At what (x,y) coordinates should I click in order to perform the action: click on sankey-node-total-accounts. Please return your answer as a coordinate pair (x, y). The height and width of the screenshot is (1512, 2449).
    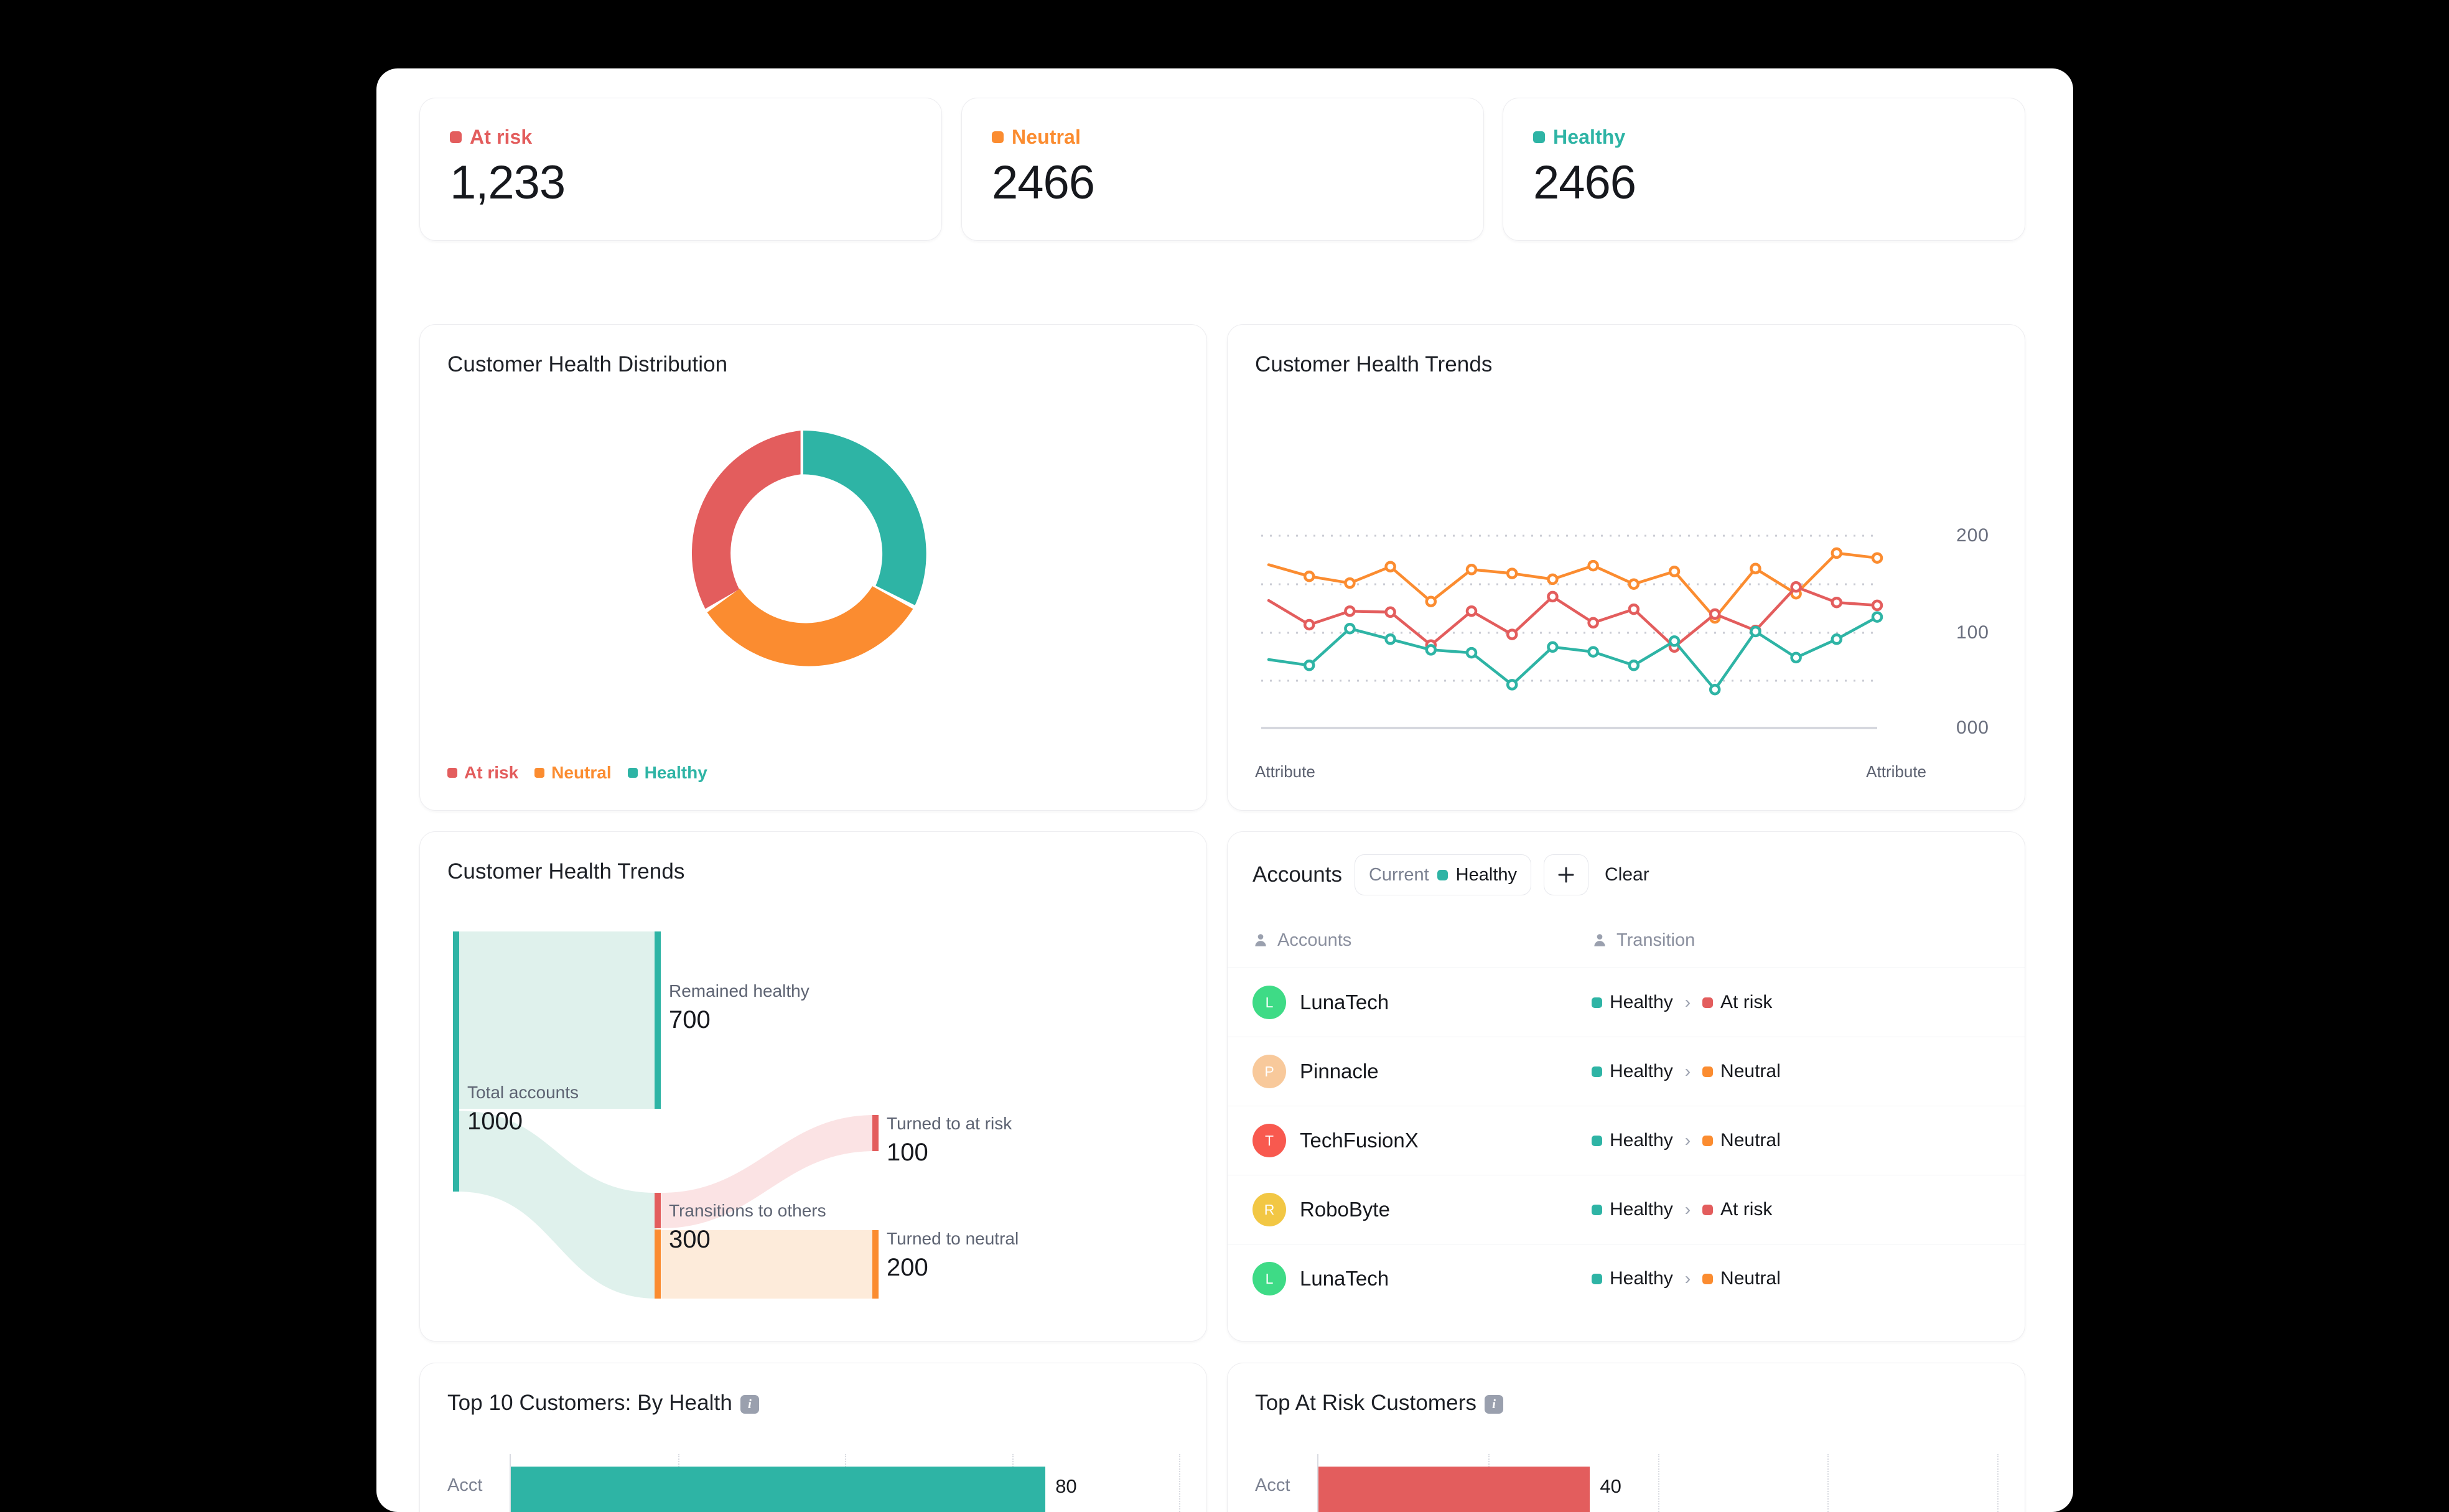
    Looking at the image, I should click on (456, 1061).